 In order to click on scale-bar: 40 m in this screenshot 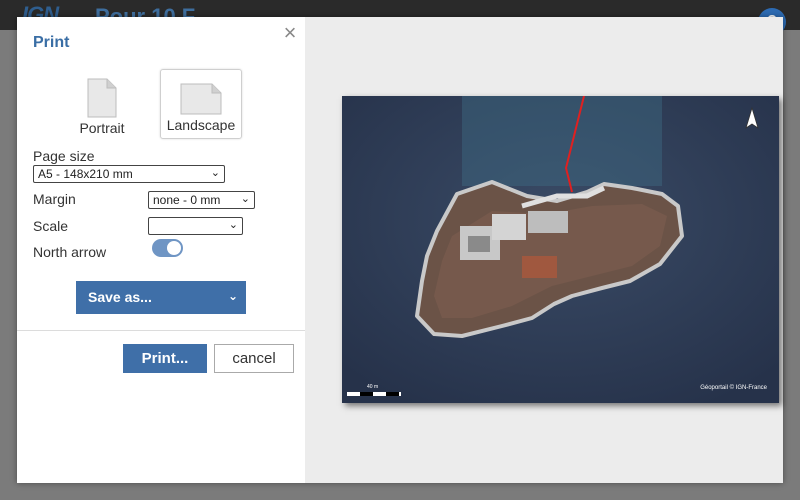, I will do `click(374, 391)`.